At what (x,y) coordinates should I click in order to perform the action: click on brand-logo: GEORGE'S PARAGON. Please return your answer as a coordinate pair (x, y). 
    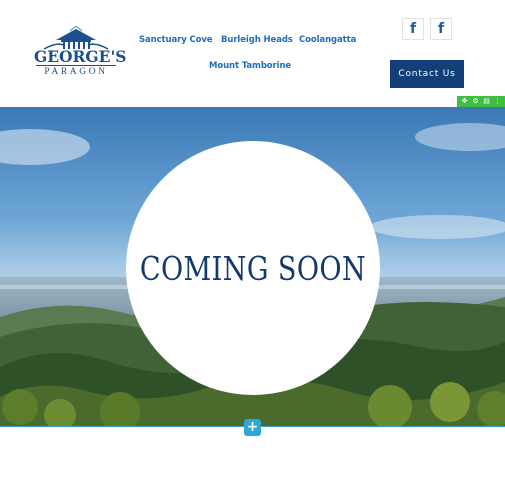
    Looking at the image, I should click on (80, 54).